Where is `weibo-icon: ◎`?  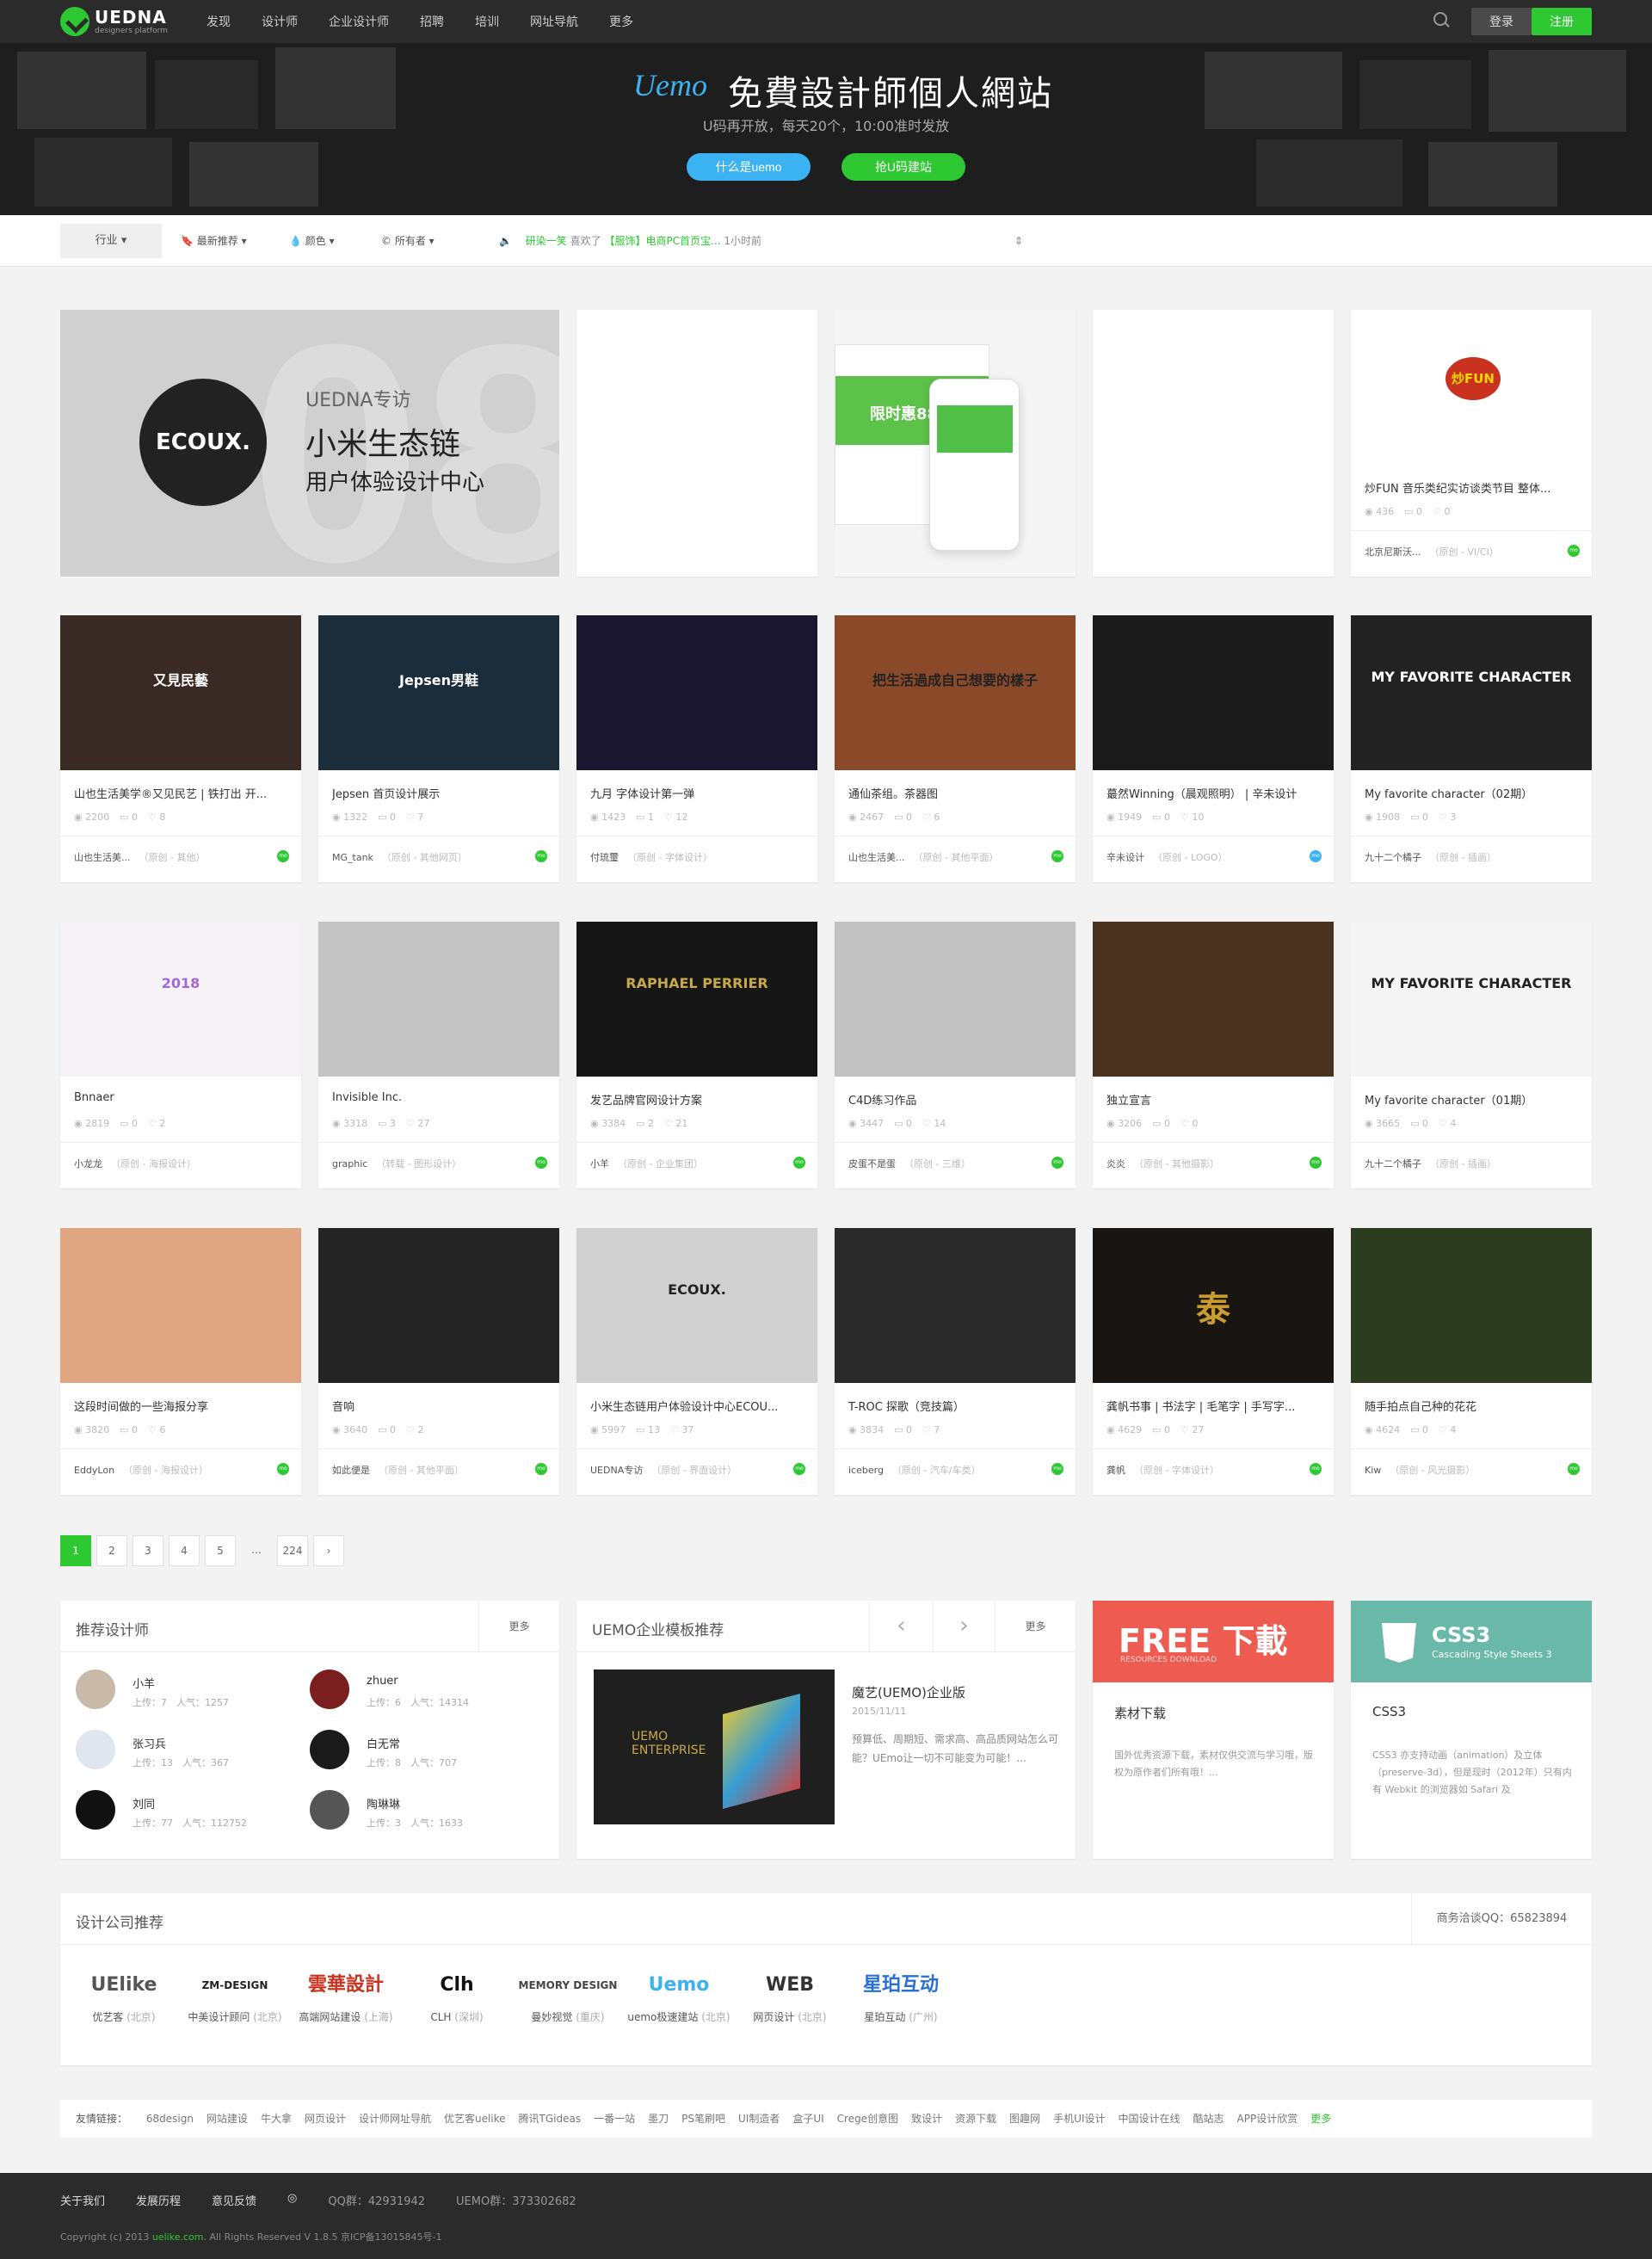 weibo-icon: ◎ is located at coordinates (292, 2200).